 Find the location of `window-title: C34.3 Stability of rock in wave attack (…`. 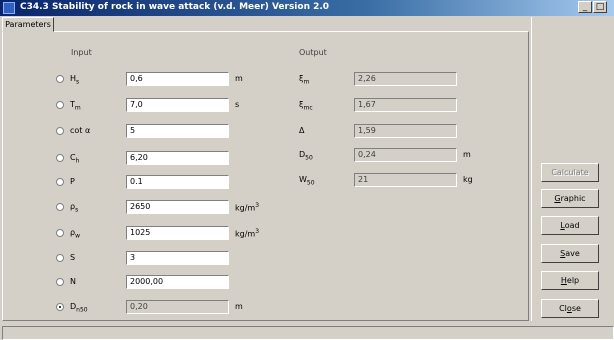

window-title: C34.3 Stability of rock in wave attack (… is located at coordinates (175, 7).